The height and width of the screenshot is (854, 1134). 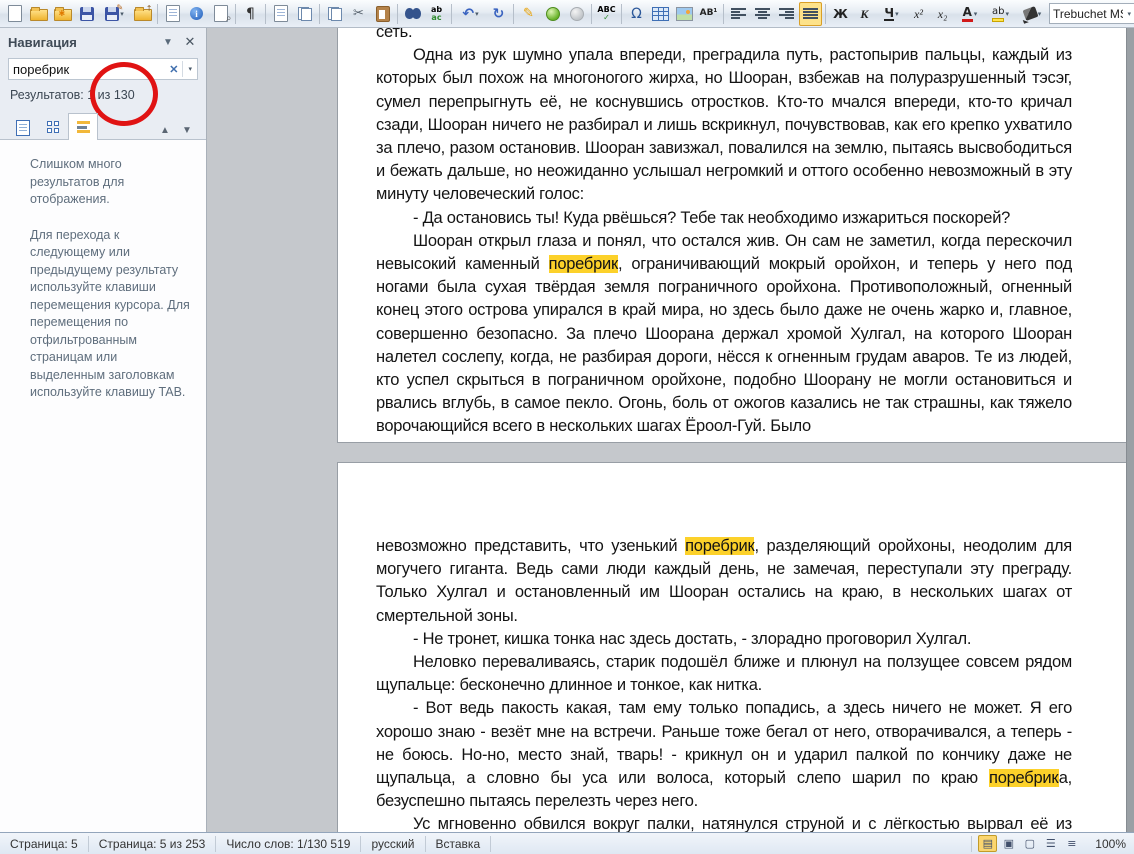 I want to click on draft-view-button: ≡, so click(x=1071, y=843).